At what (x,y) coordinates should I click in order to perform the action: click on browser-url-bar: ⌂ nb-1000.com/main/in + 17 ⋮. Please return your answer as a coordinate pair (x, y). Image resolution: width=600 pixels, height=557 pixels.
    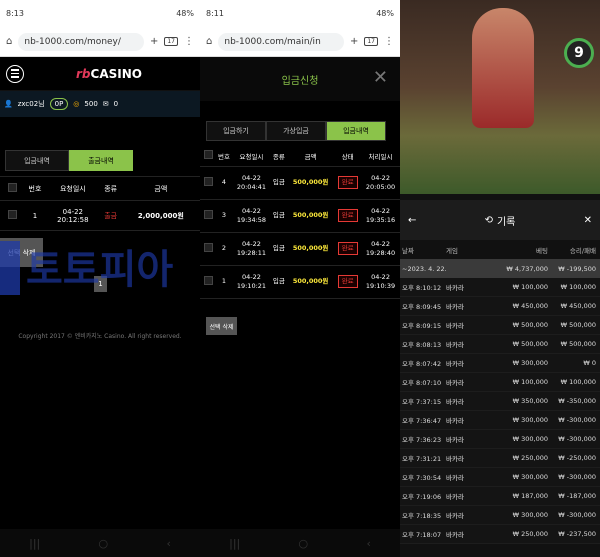
    Looking at the image, I should click on (300, 42).